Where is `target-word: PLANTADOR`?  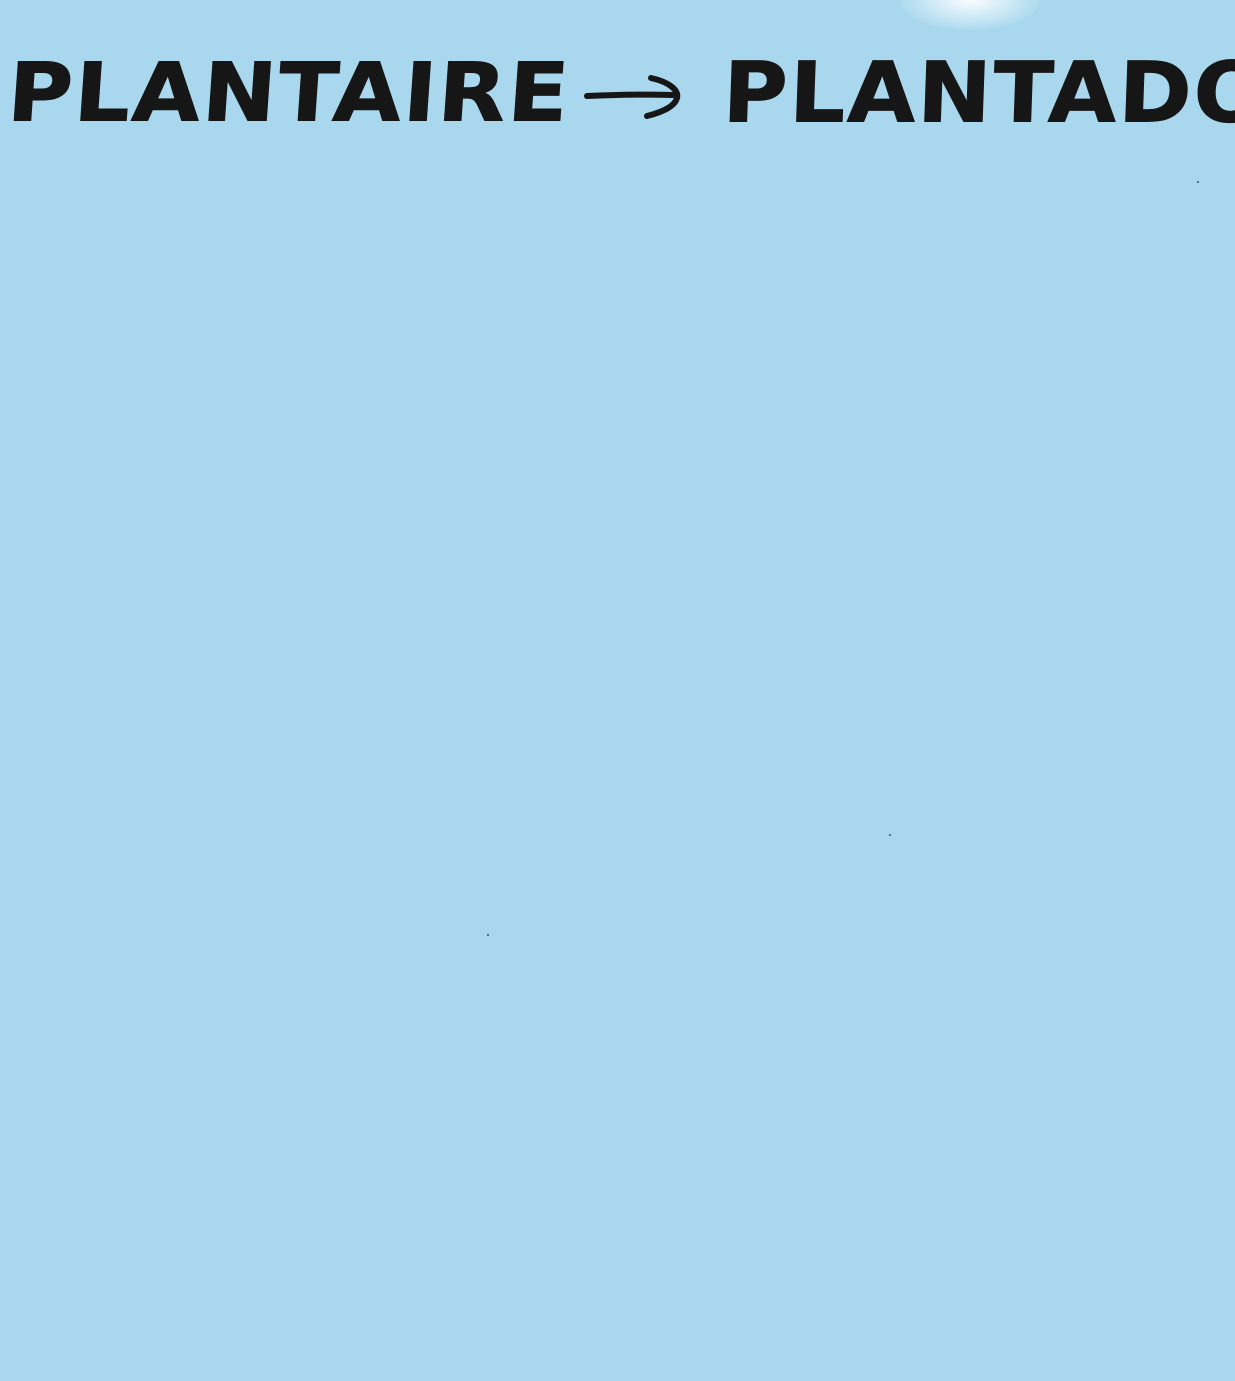 target-word: PLANTADOR is located at coordinates (978, 92).